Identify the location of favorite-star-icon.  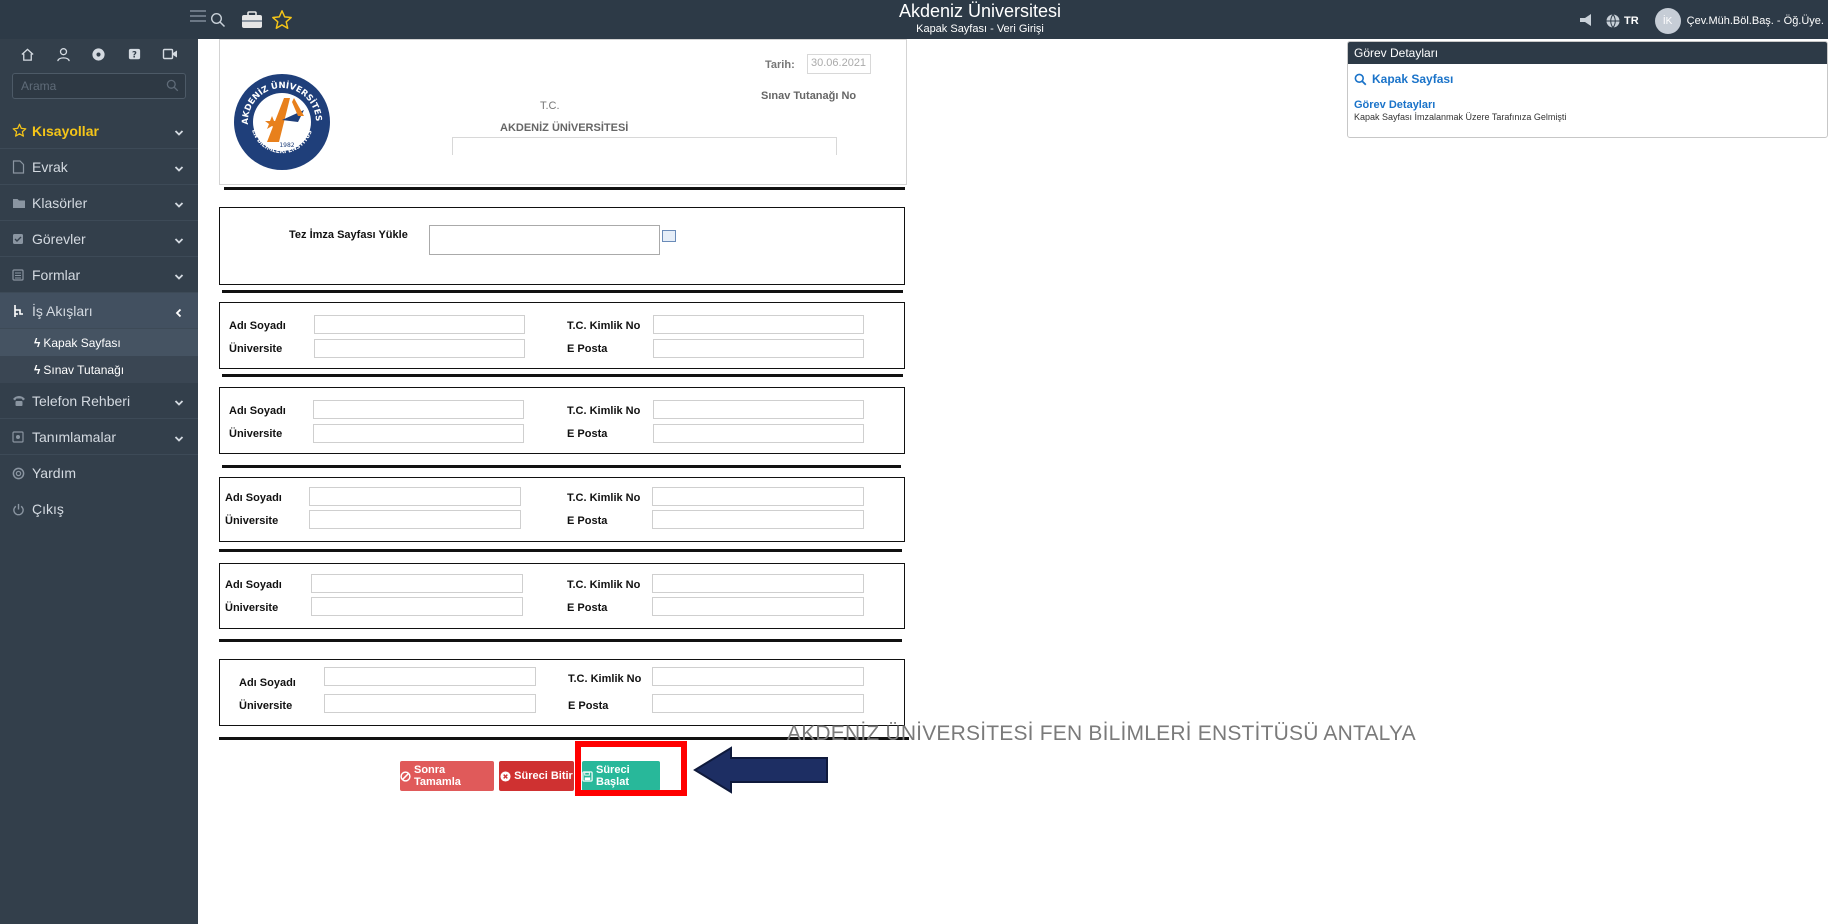
(282, 20).